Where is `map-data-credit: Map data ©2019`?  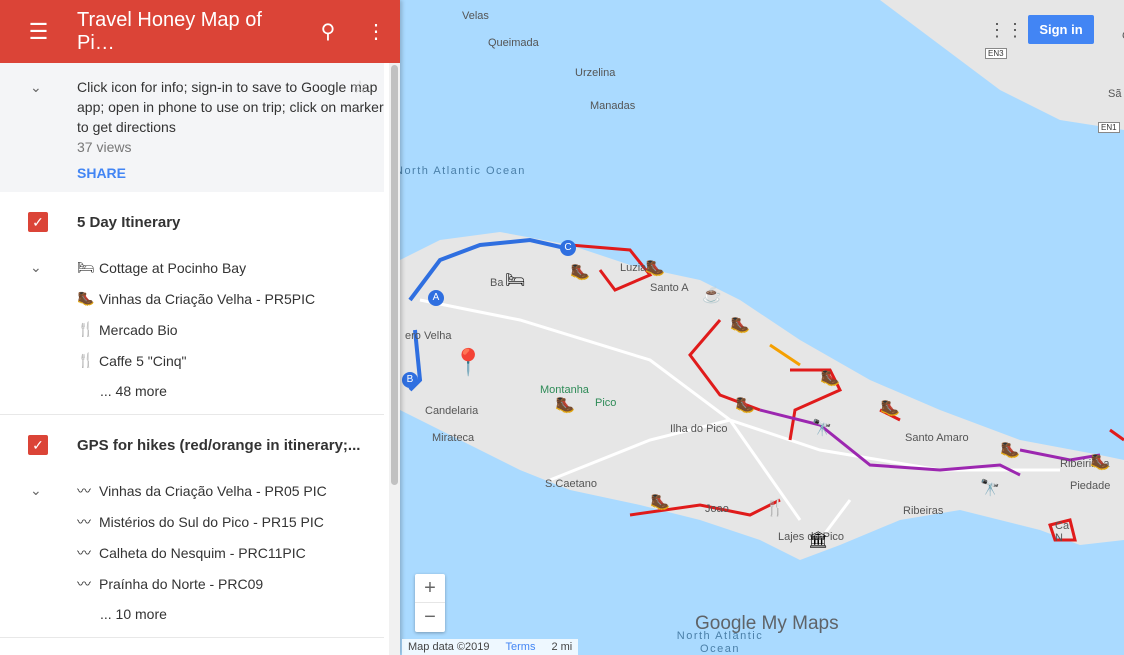
map-data-credit: Map data ©2019 is located at coordinates (449, 647).